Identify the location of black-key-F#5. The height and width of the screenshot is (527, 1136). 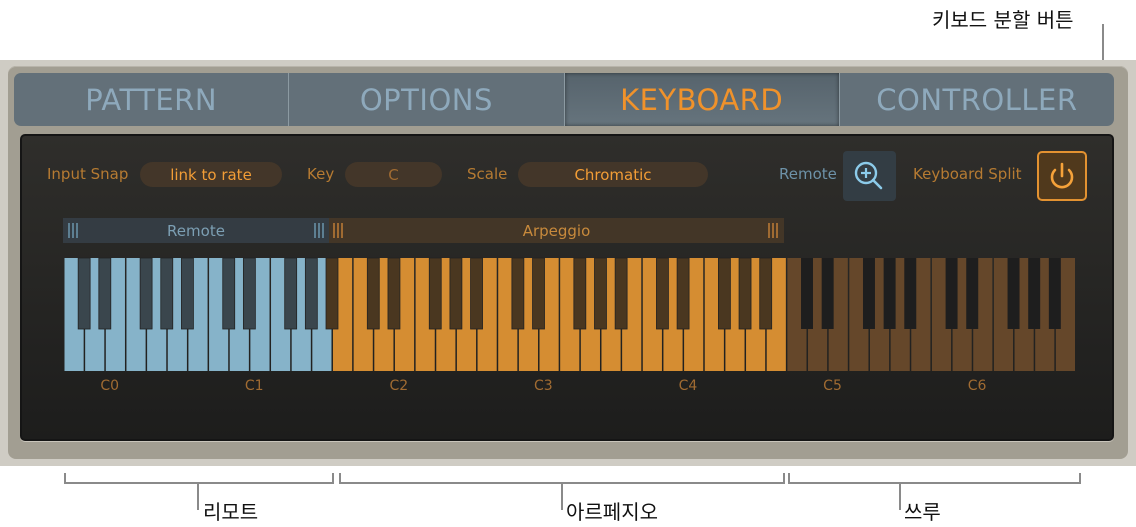
(868, 293).